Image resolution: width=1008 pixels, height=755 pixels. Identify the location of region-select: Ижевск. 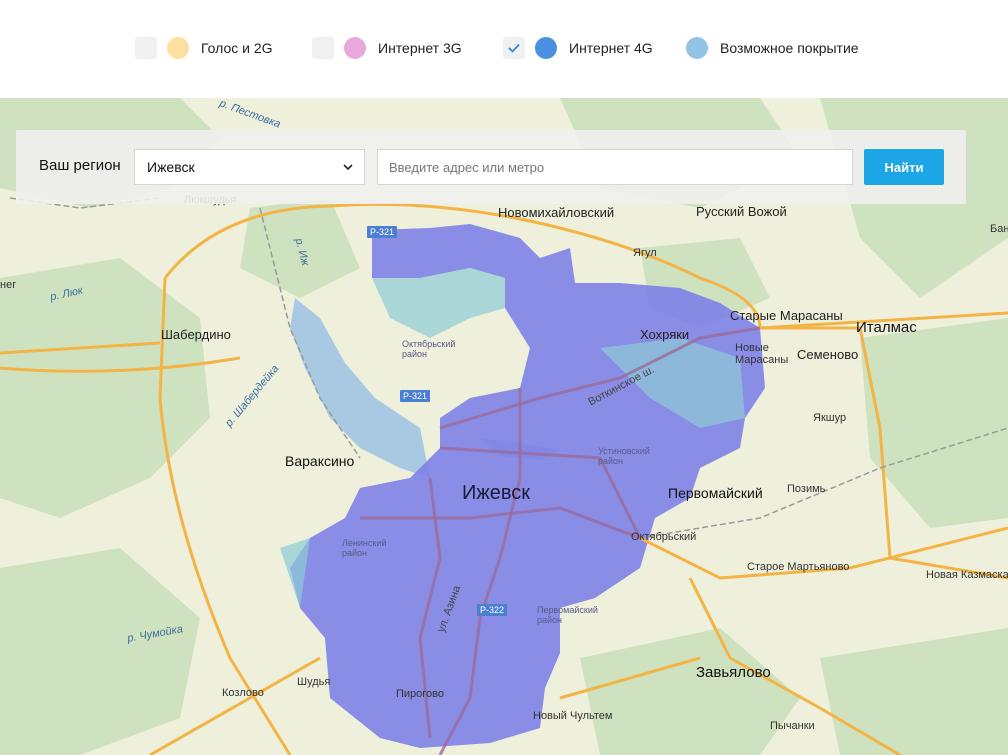
(249, 167).